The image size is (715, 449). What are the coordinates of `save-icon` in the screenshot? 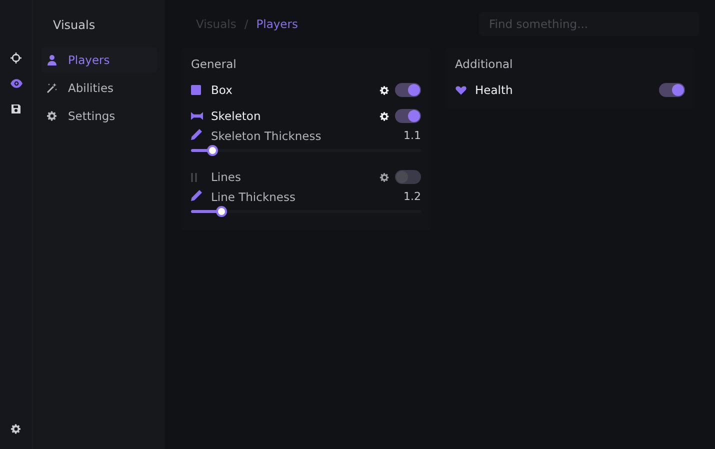 It's located at (16, 109).